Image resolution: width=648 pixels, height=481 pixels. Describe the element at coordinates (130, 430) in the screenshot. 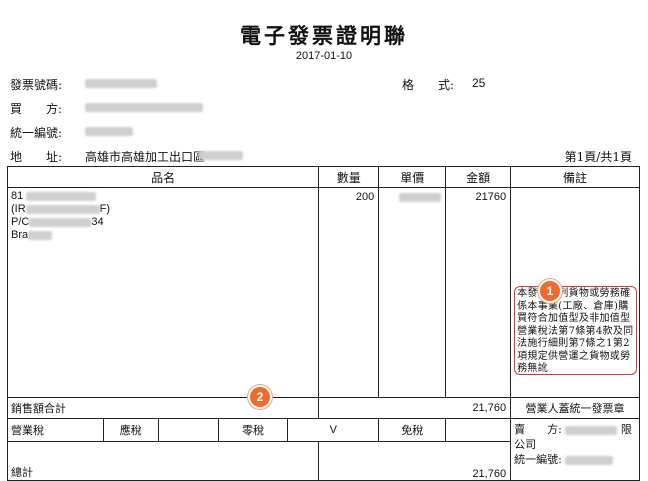

I see `taxable-label: 應稅` at that location.